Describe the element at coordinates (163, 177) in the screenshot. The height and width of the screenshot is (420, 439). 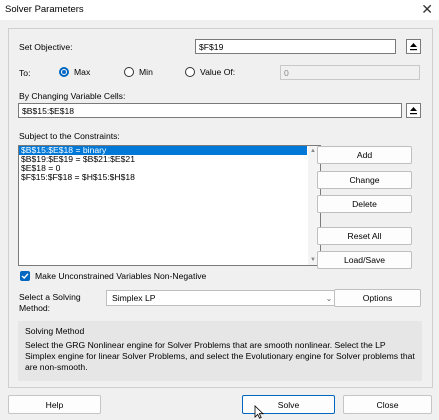
I see `constraint-item: $F$15:$F$18 = $H$15:$H$18` at that location.